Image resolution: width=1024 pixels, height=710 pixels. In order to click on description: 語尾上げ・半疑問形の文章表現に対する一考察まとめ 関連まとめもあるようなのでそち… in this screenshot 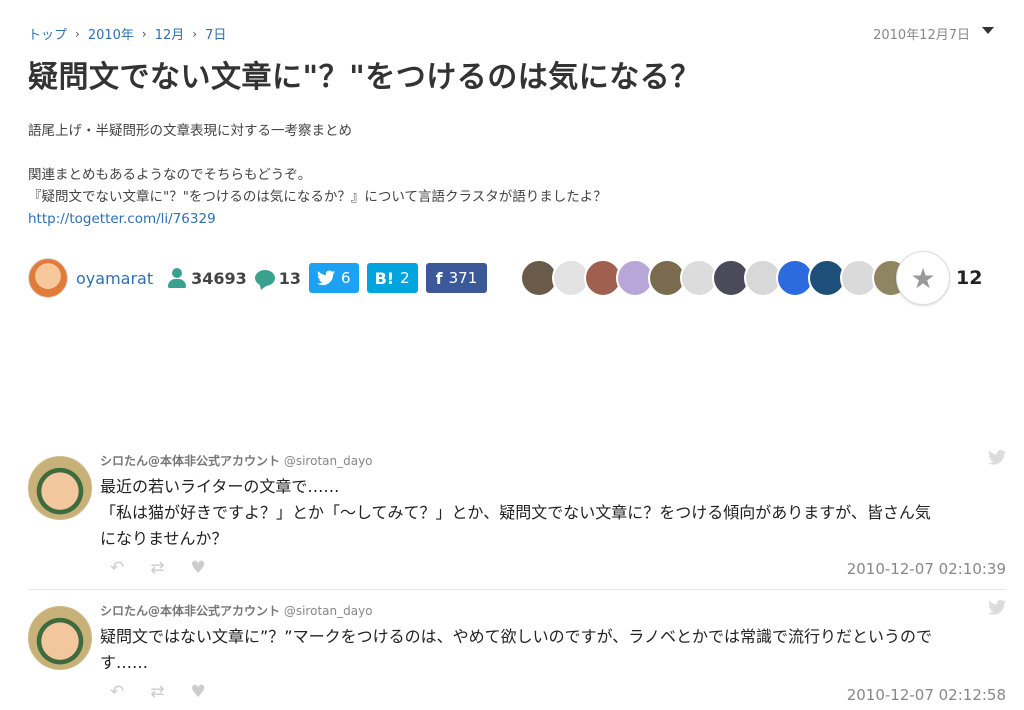, I will do `click(508, 175)`.